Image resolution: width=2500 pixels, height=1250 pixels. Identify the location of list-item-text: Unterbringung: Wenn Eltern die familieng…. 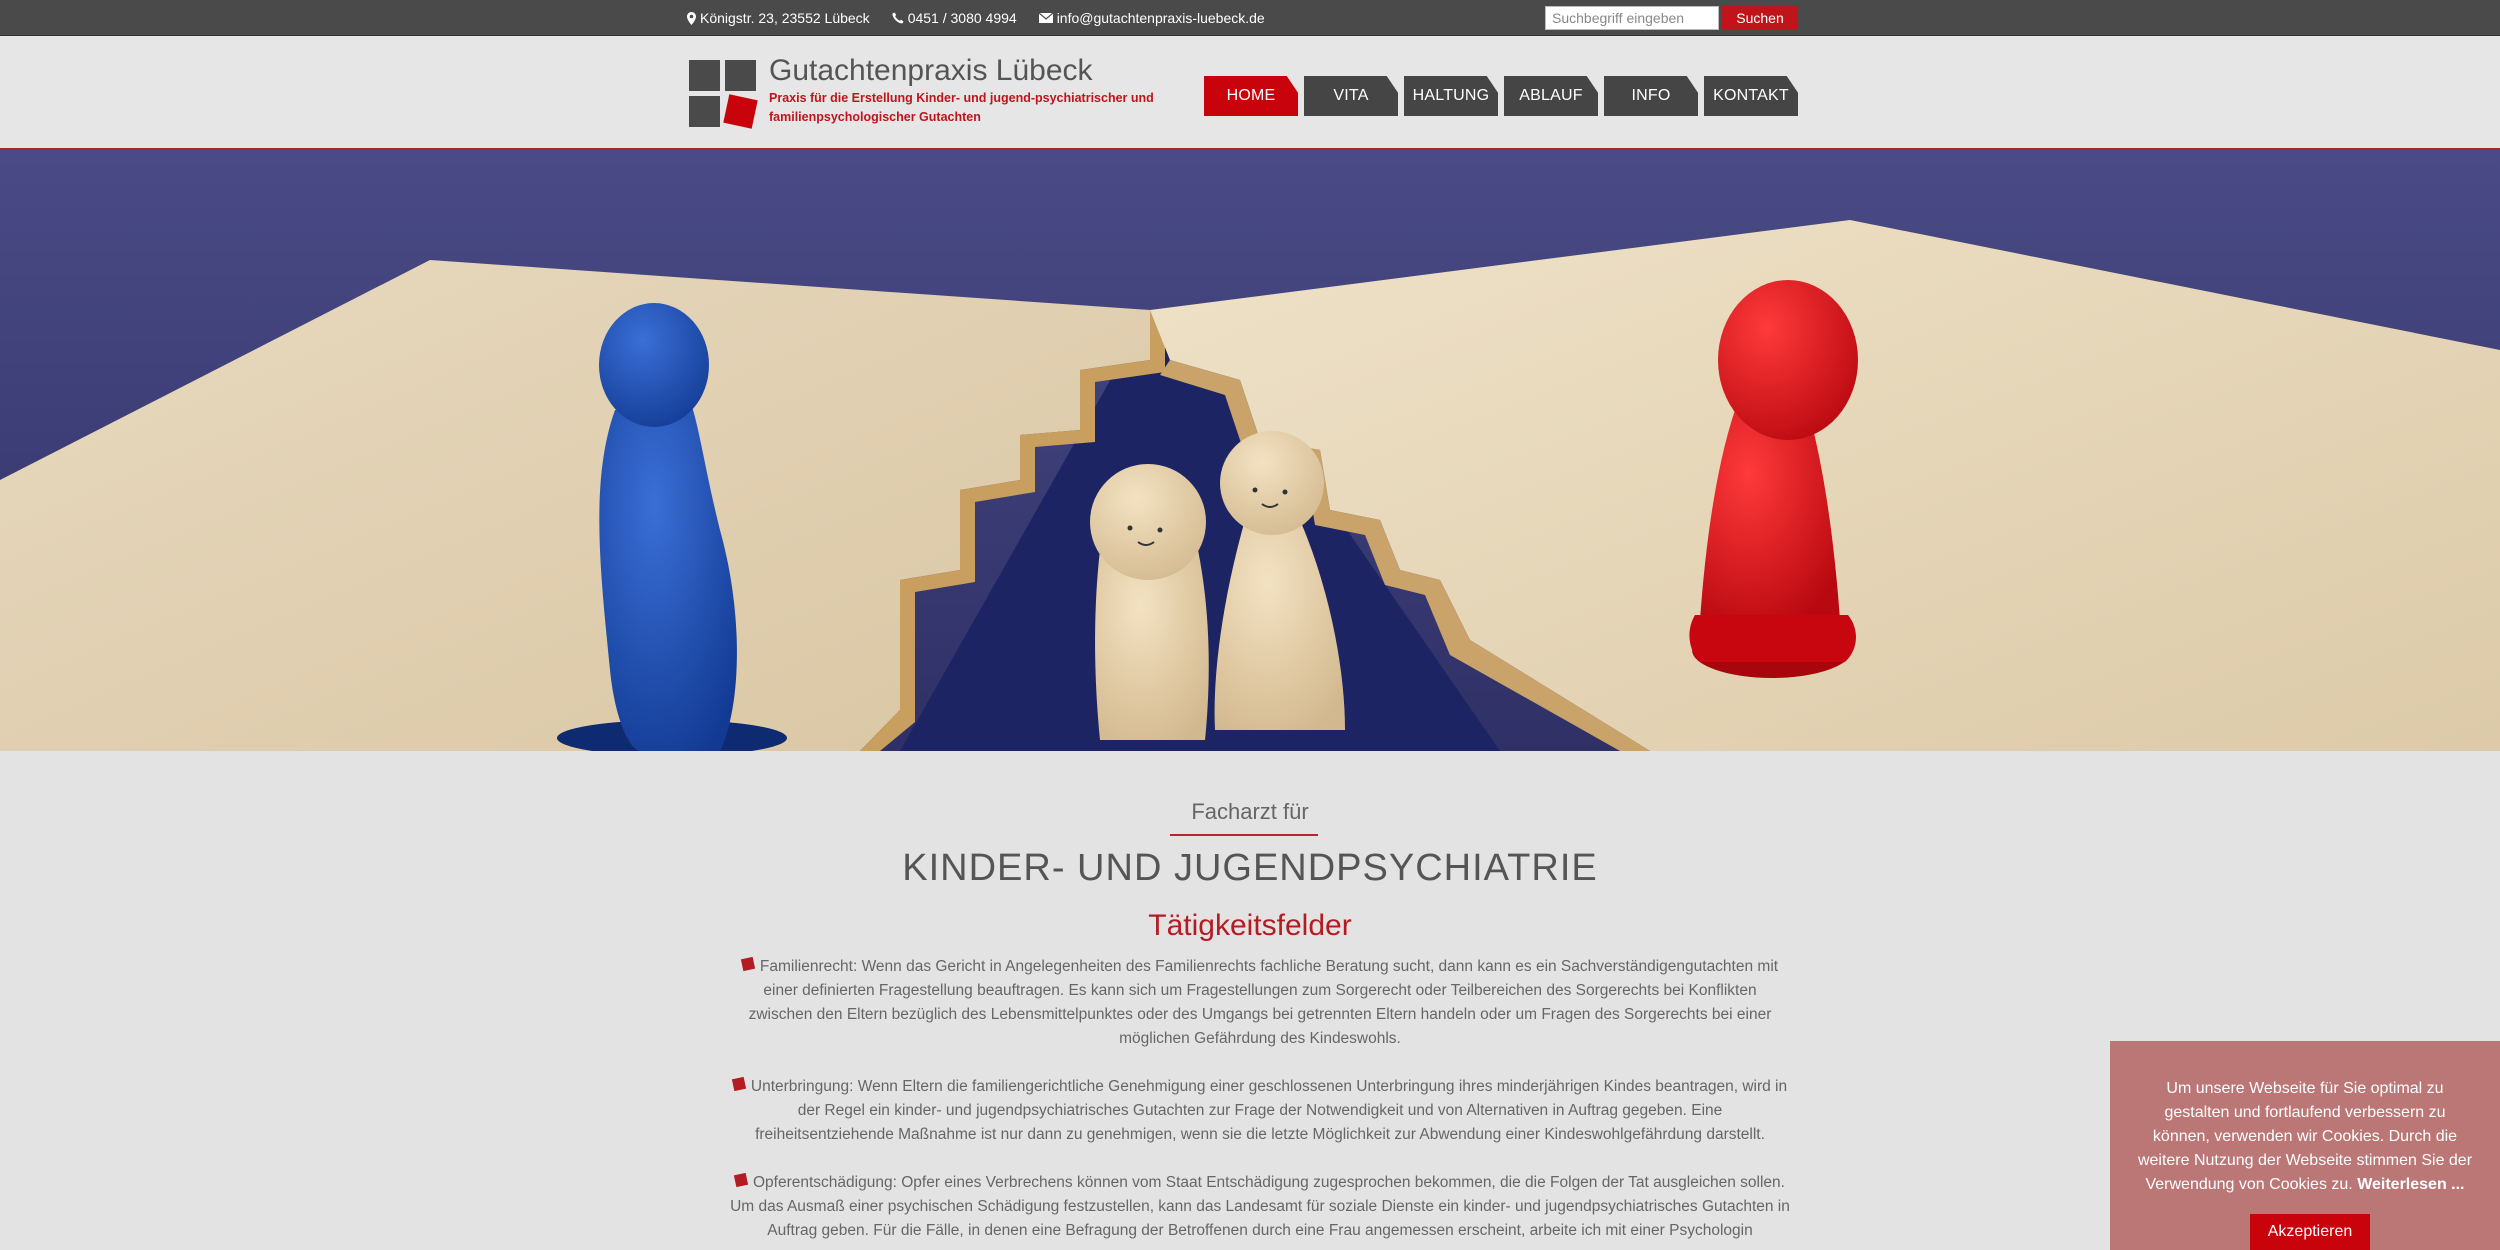
(1269, 1110).